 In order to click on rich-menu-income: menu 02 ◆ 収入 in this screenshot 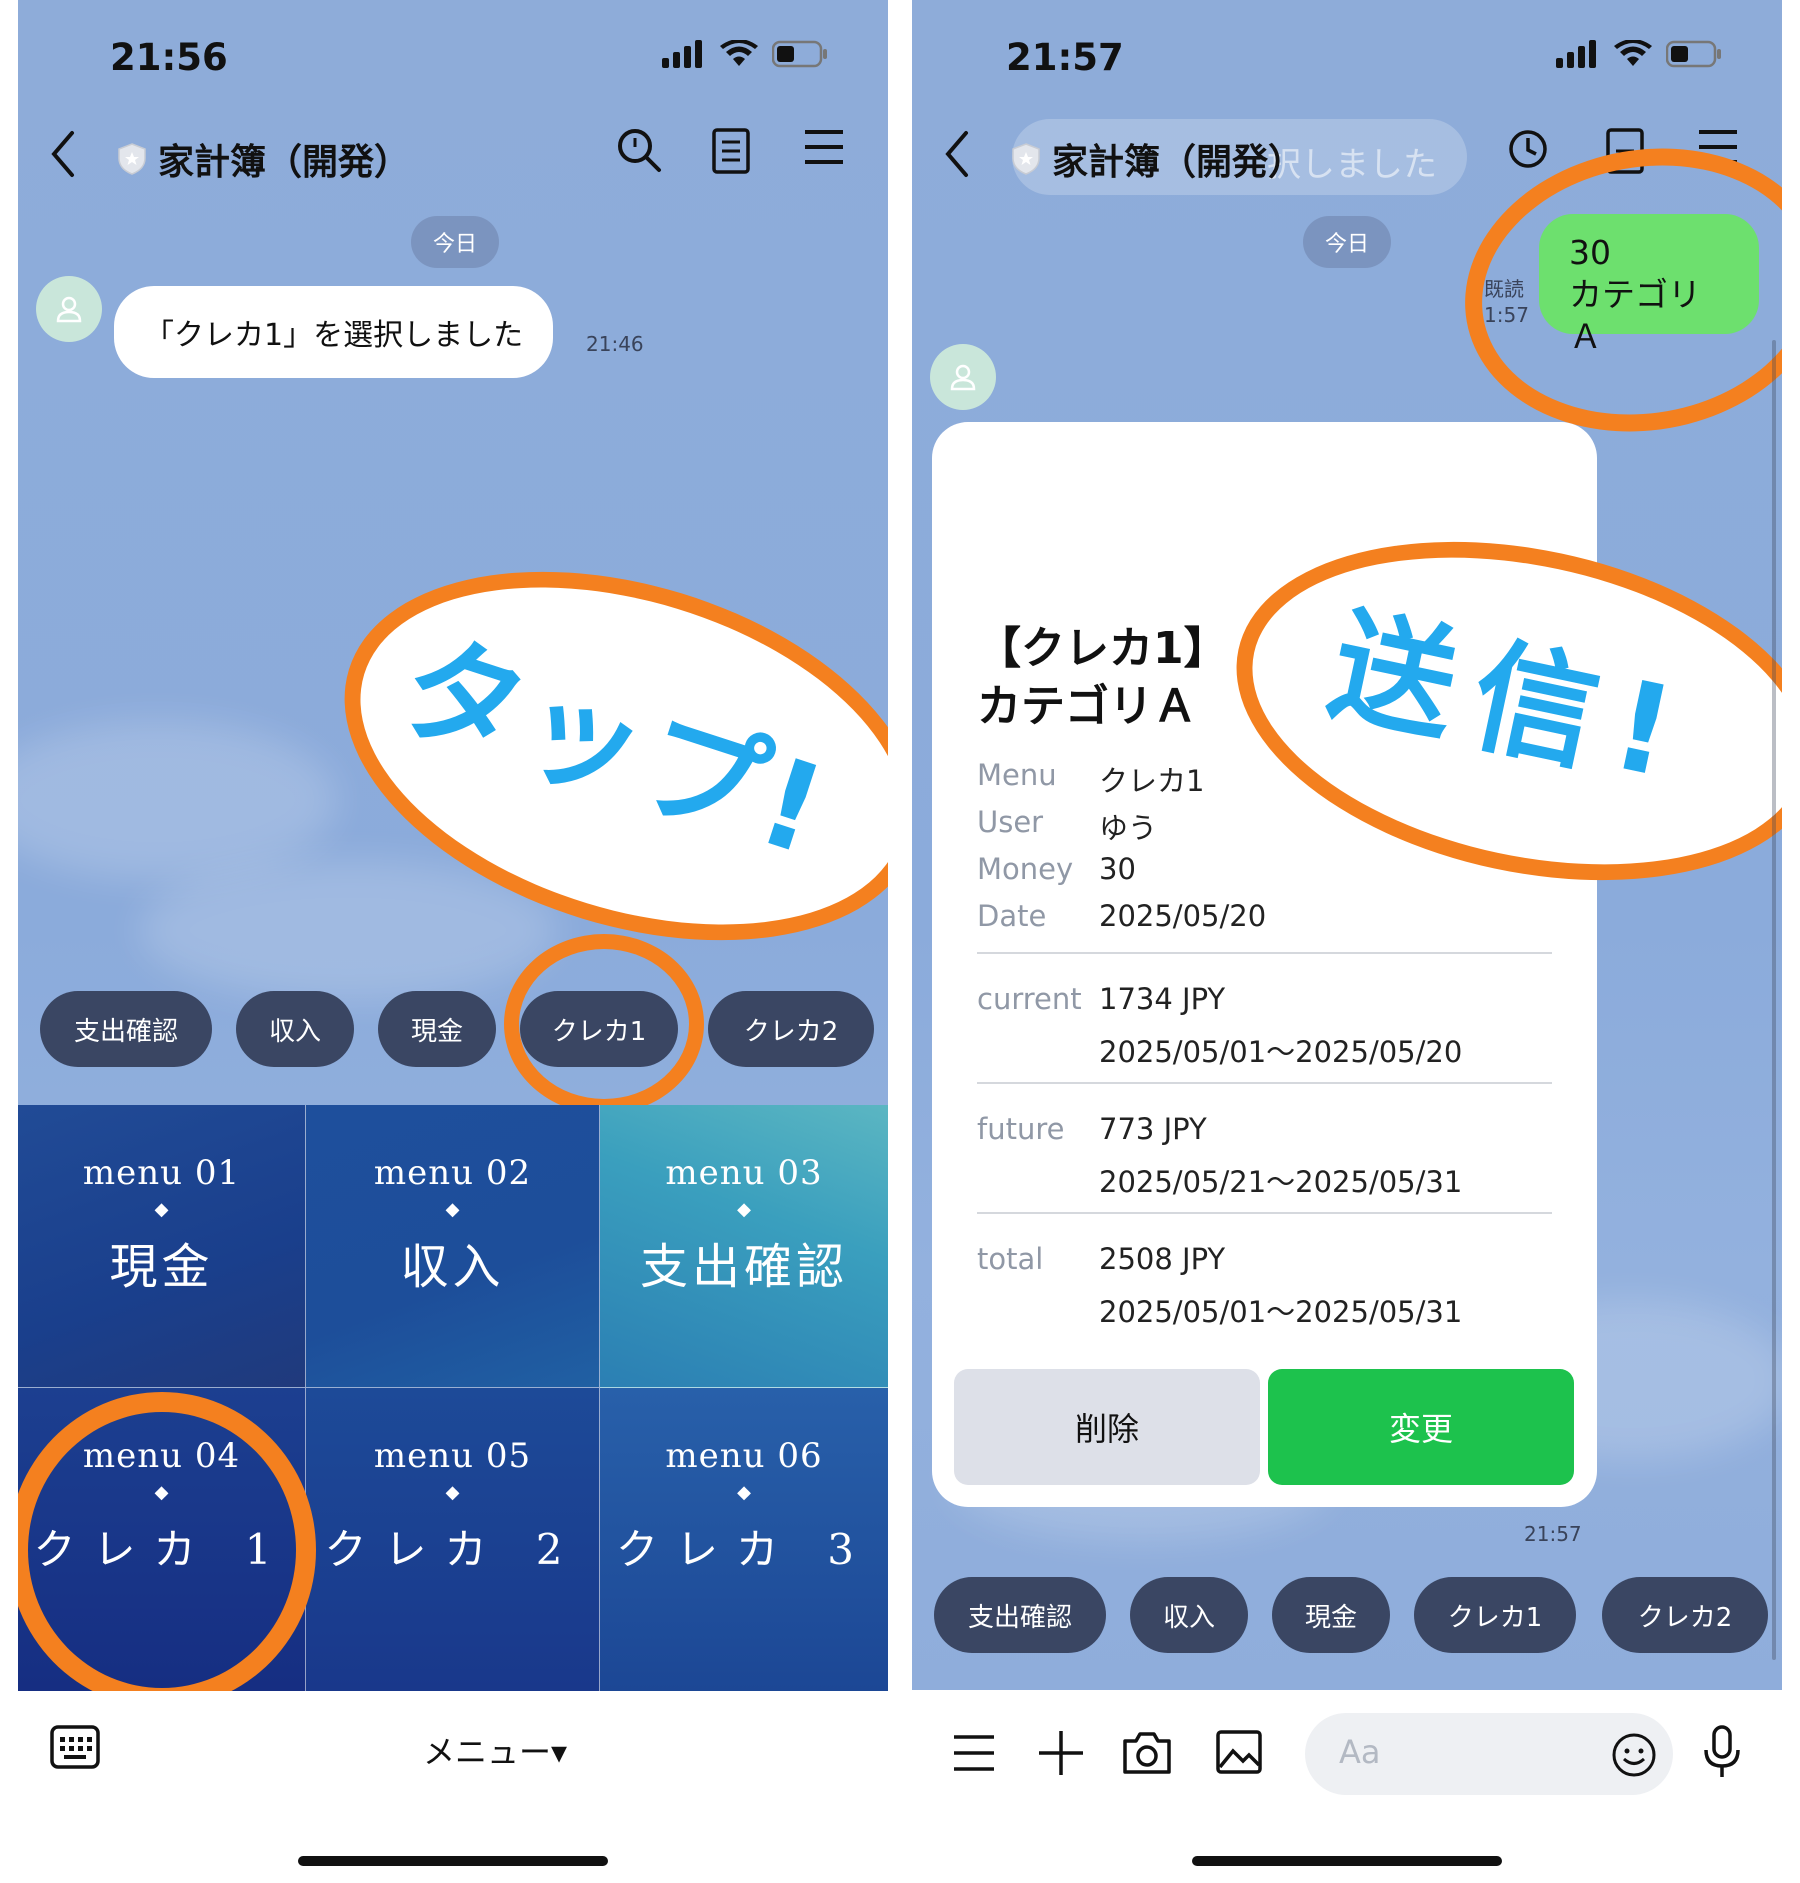, I will do `click(453, 1246)`.